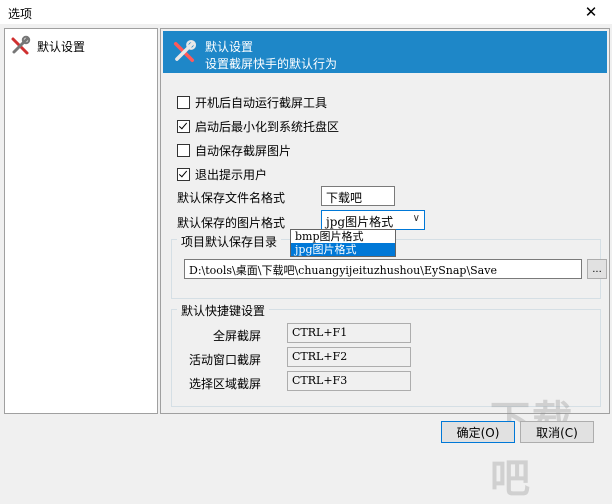  What do you see at coordinates (20, 14) in the screenshot?
I see `window-title: 选项` at bounding box center [20, 14].